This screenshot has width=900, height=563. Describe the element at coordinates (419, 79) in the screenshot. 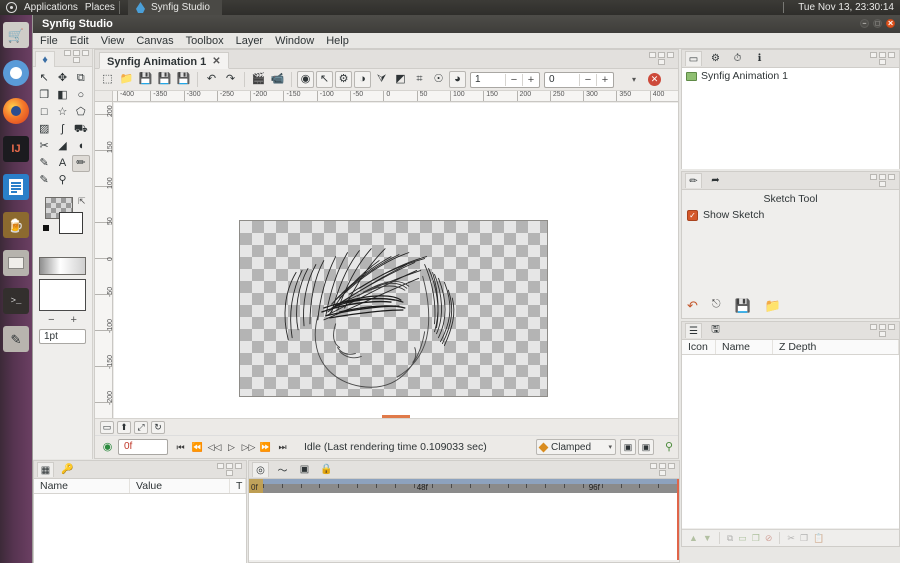

I see `toggle-grid-button: ⌗` at that location.